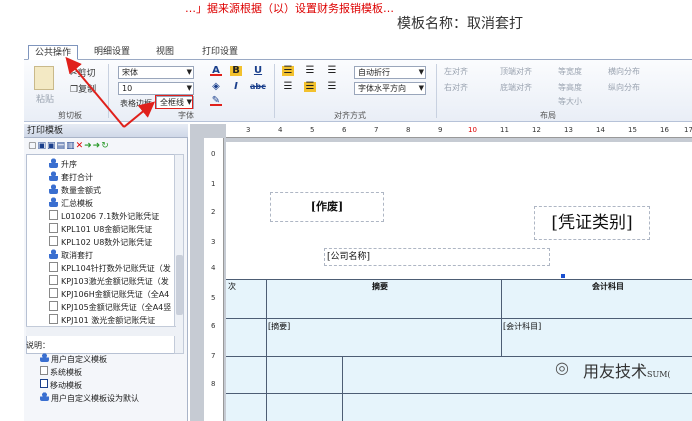 The width and height of the screenshot is (692, 421). I want to click on annotation-arrows, so click(110, 92).